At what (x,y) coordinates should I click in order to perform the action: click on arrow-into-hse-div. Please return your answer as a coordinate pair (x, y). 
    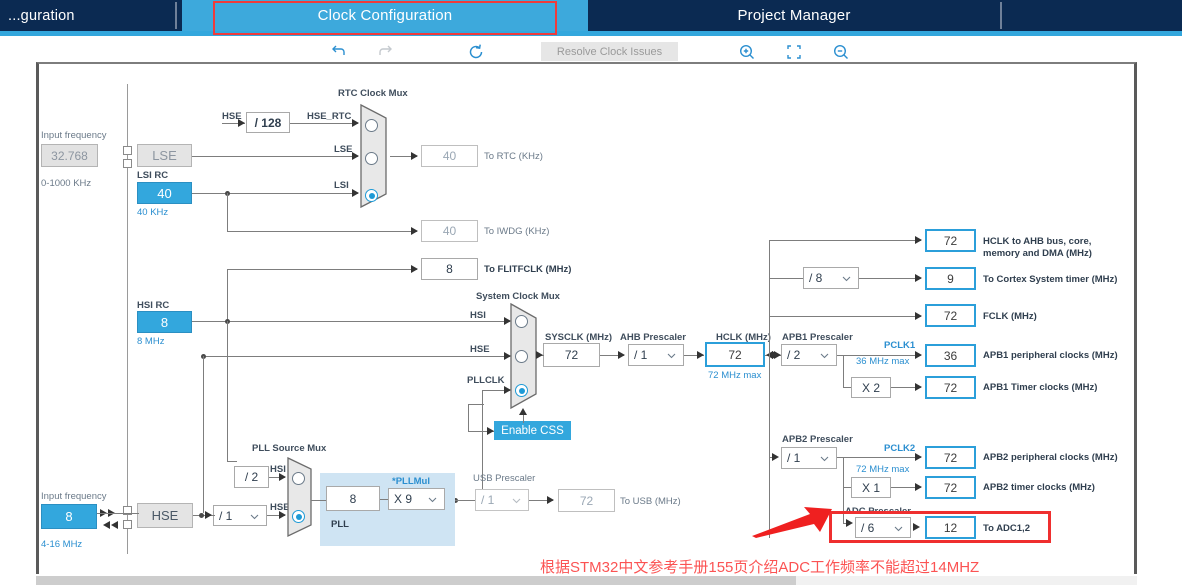
    Looking at the image, I should click on (208, 515).